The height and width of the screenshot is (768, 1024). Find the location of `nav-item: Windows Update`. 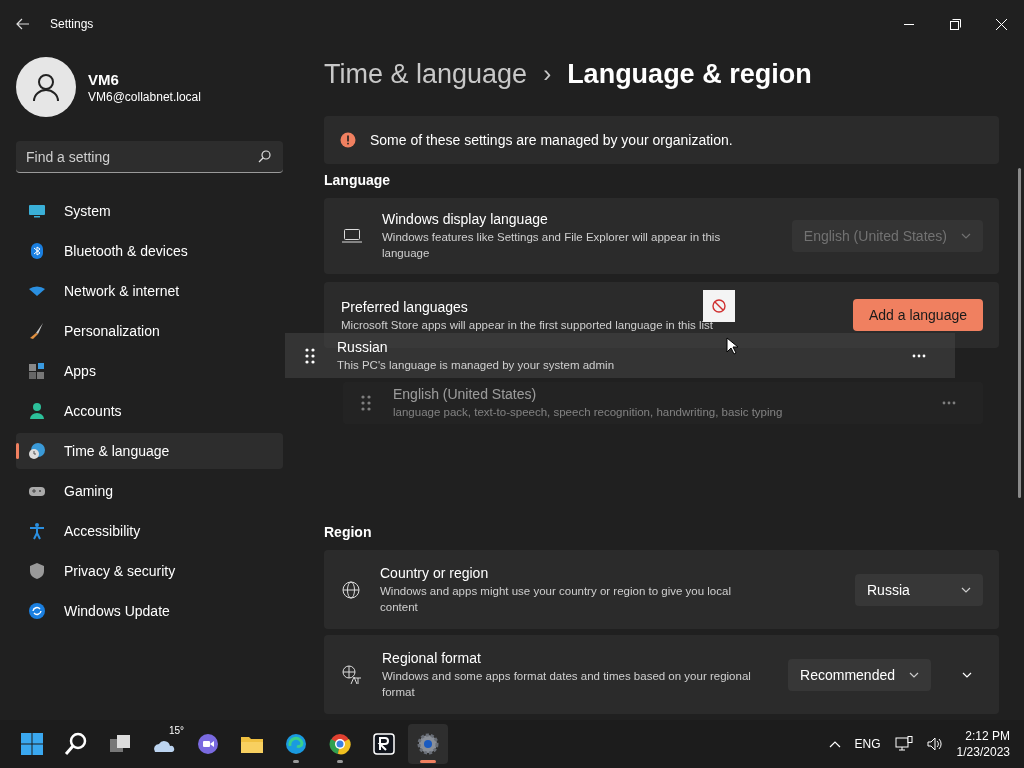

nav-item: Windows Update is located at coordinates (149, 611).